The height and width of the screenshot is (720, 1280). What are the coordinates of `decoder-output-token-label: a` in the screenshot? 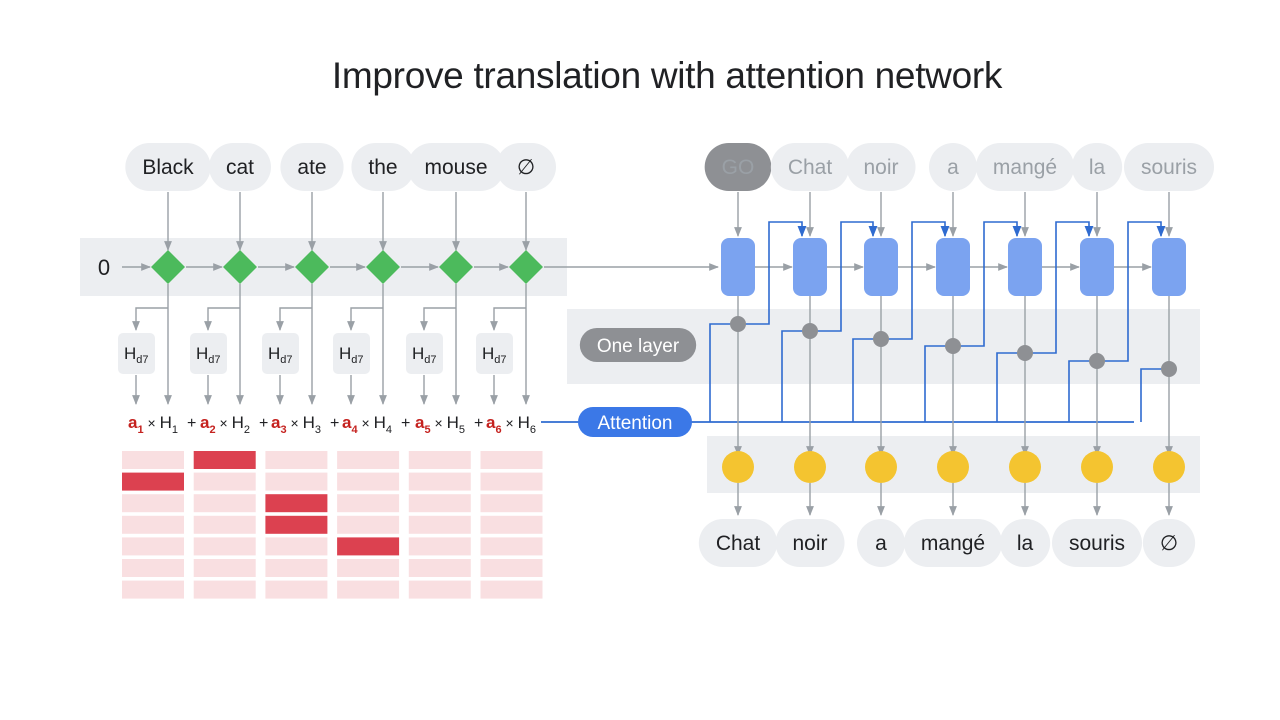 It's located at (881, 543).